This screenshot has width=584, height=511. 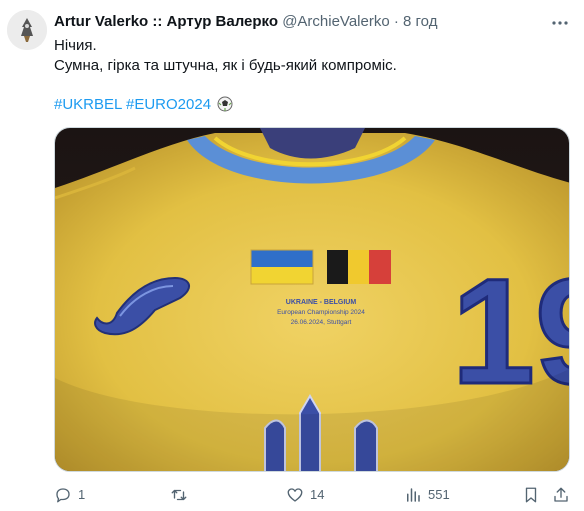 I want to click on share-icon, so click(x=561, y=494).